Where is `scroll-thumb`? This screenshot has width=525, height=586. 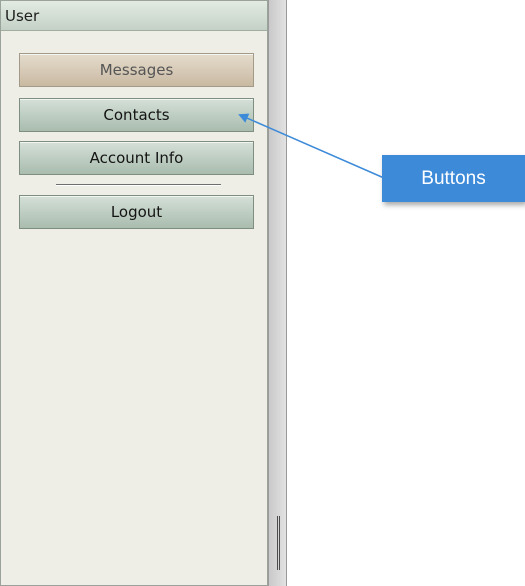
scroll-thumb is located at coordinates (278, 543).